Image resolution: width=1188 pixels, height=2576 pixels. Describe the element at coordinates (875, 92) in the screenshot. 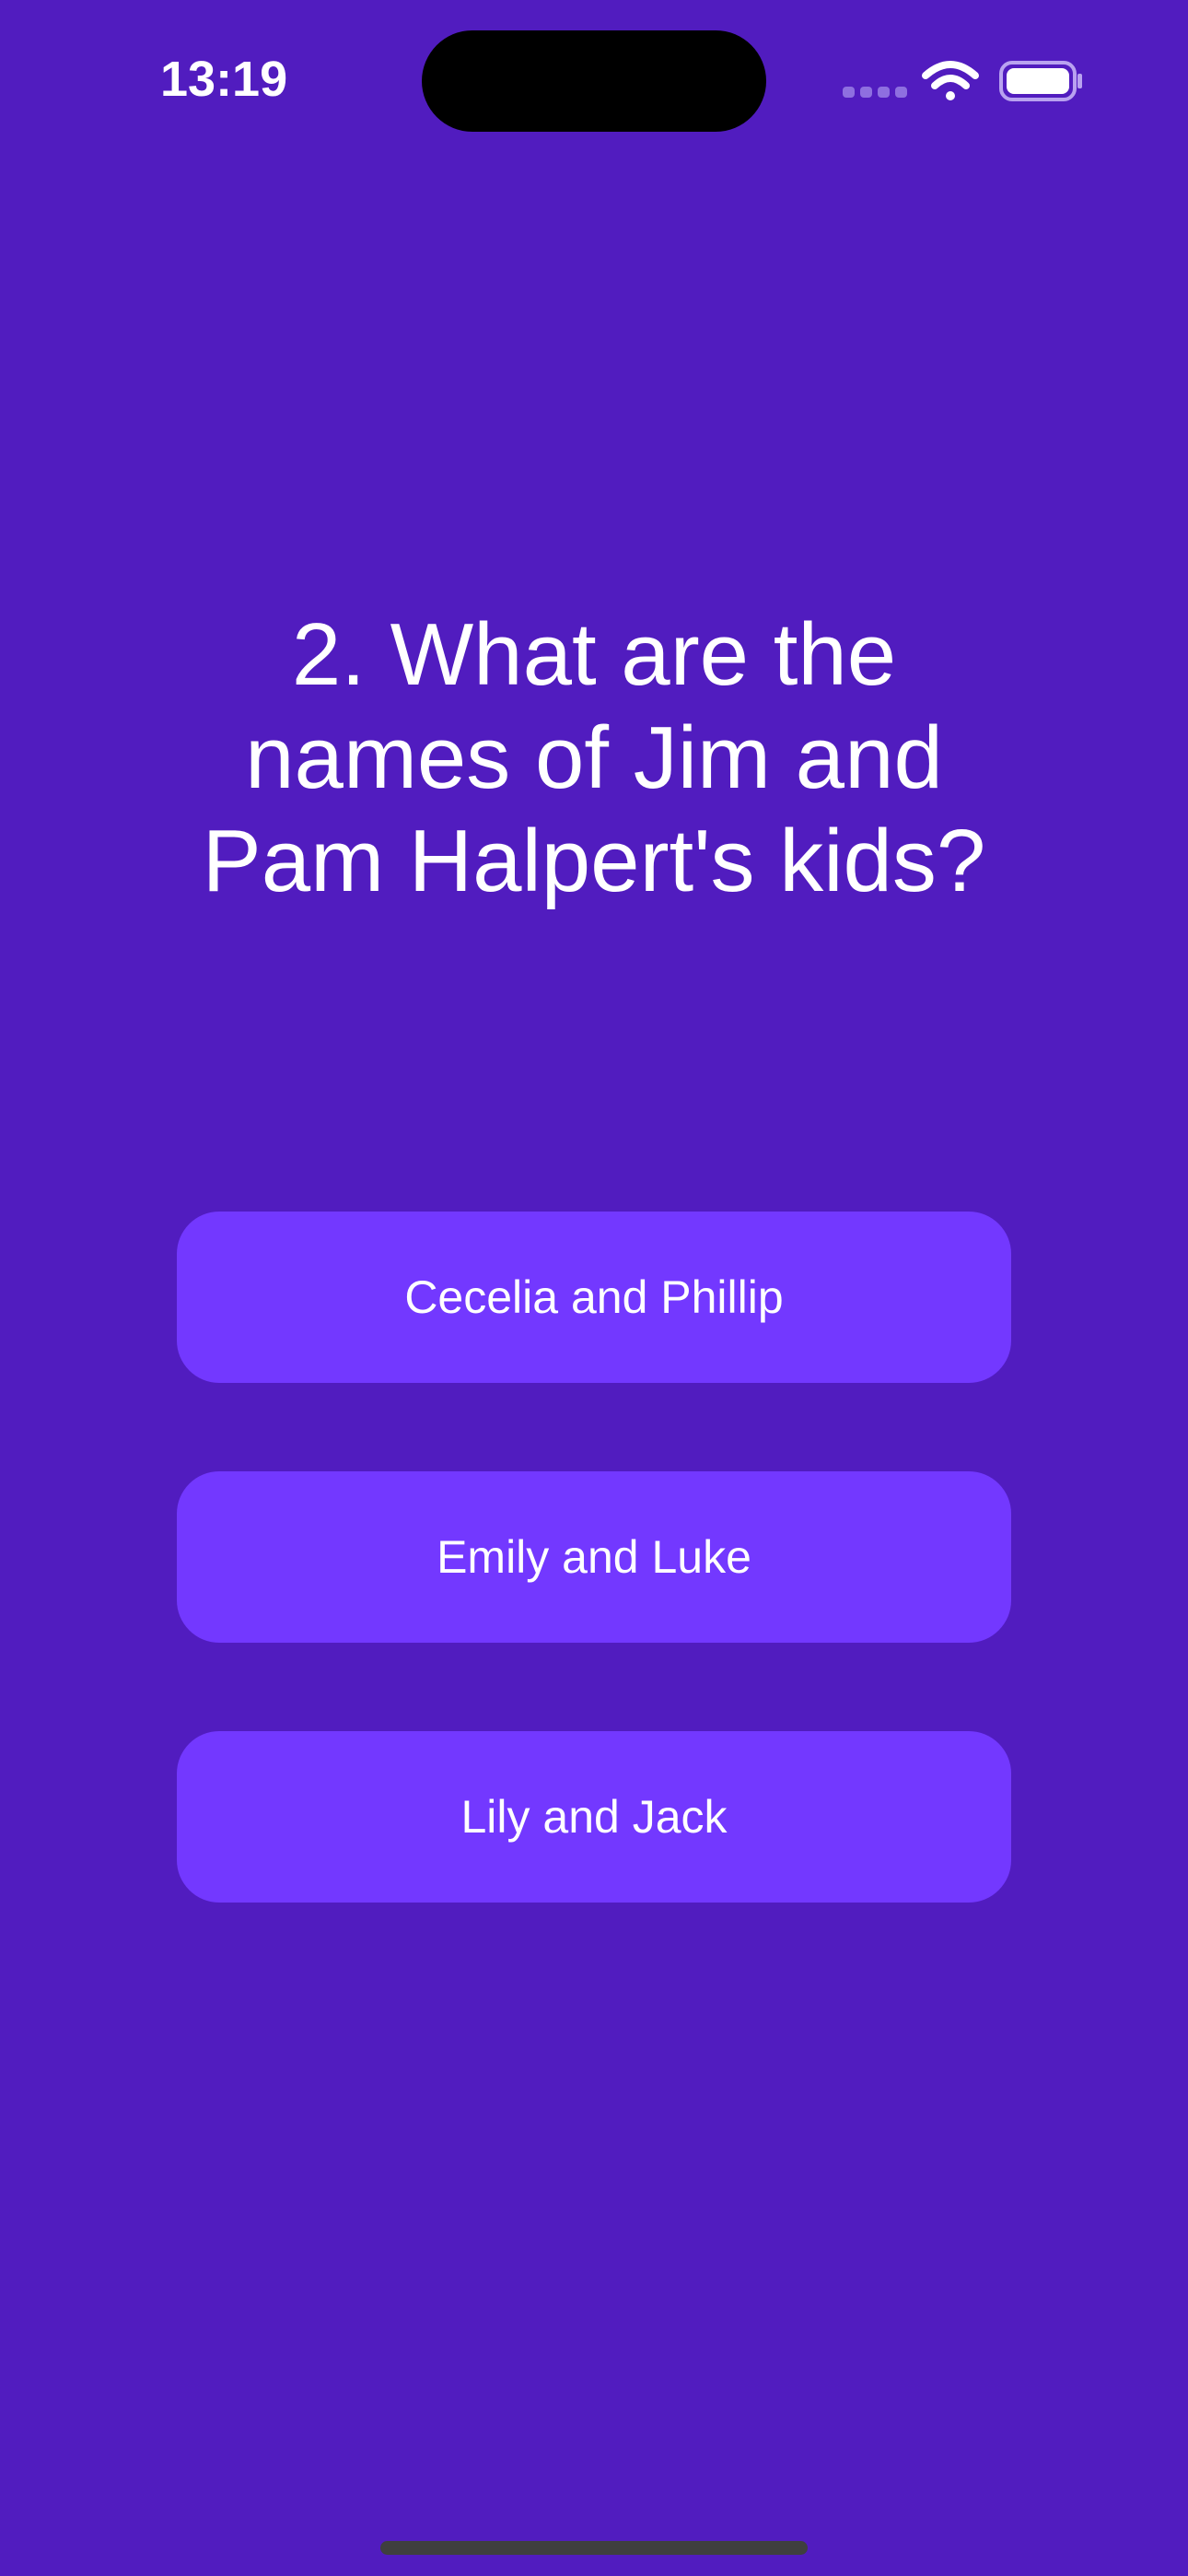

I see `signal-icon` at that location.